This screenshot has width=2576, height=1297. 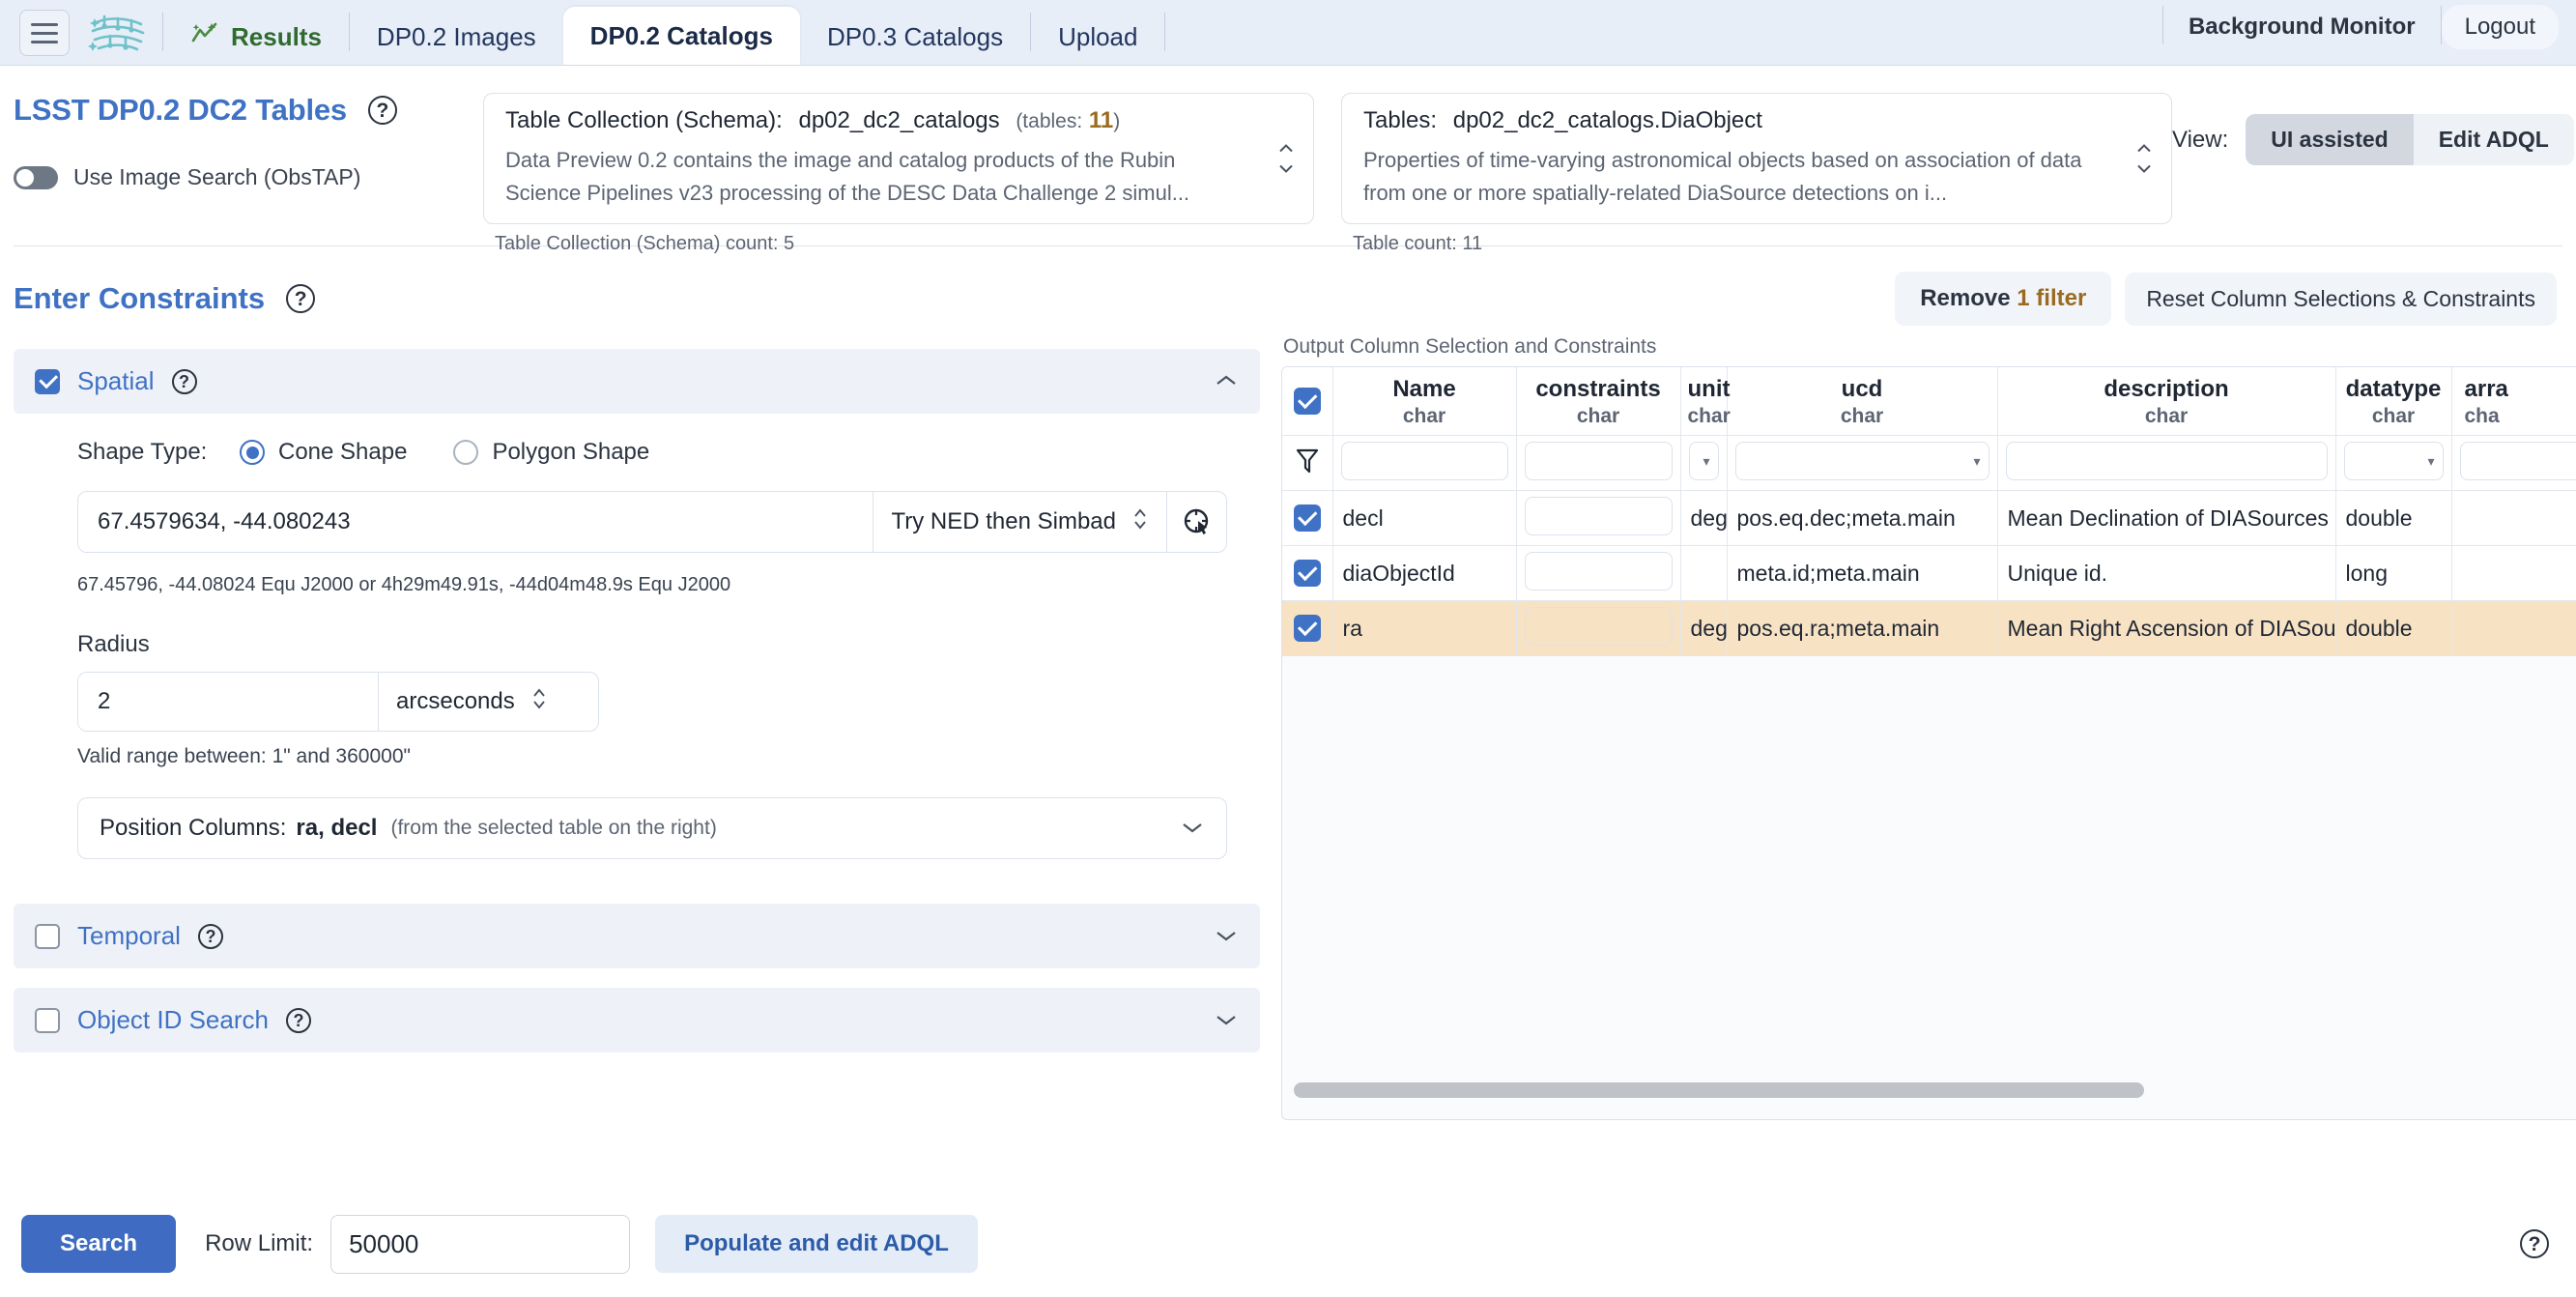 I want to click on select-all-checkbox, so click(x=1307, y=401).